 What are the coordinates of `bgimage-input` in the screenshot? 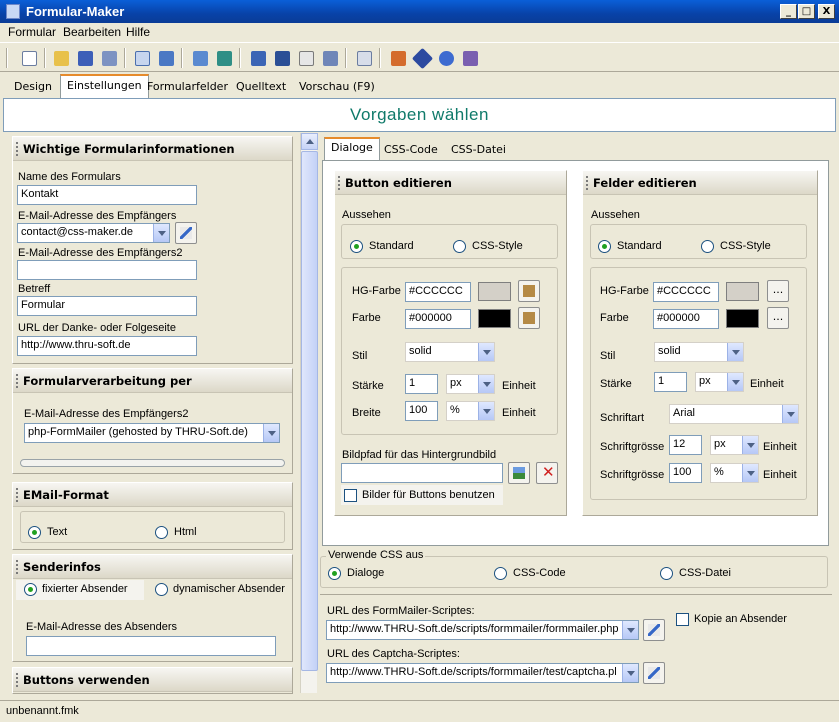 It's located at (422, 473).